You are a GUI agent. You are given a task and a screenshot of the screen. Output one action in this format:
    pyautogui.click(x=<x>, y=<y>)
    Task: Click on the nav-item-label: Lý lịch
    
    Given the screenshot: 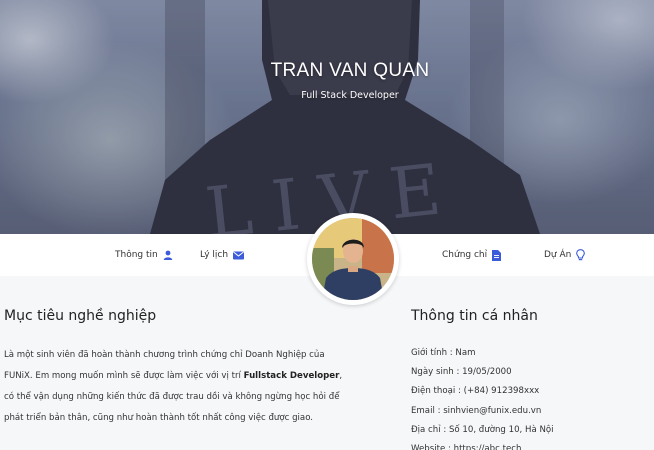 What is the action you would take?
    pyautogui.click(x=214, y=255)
    